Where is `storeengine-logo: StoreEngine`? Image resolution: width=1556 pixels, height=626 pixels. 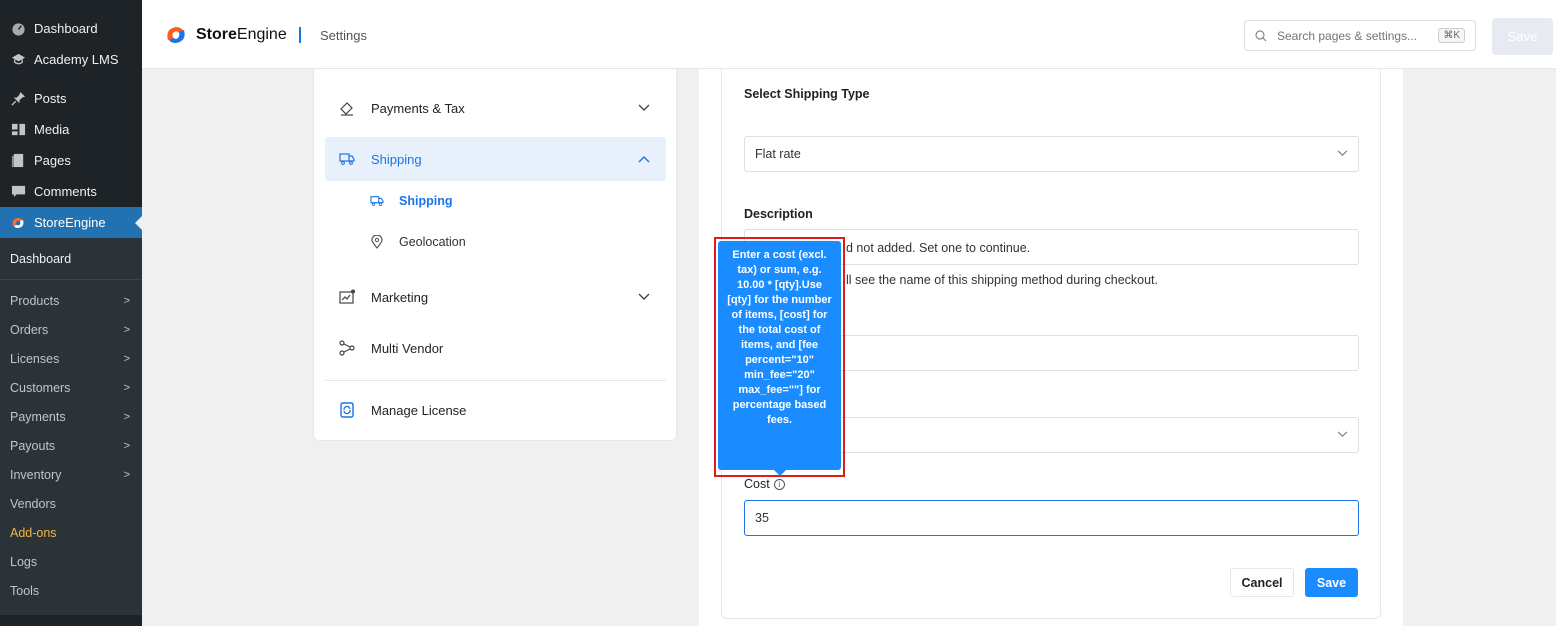 storeengine-logo: StoreEngine is located at coordinates (225, 35).